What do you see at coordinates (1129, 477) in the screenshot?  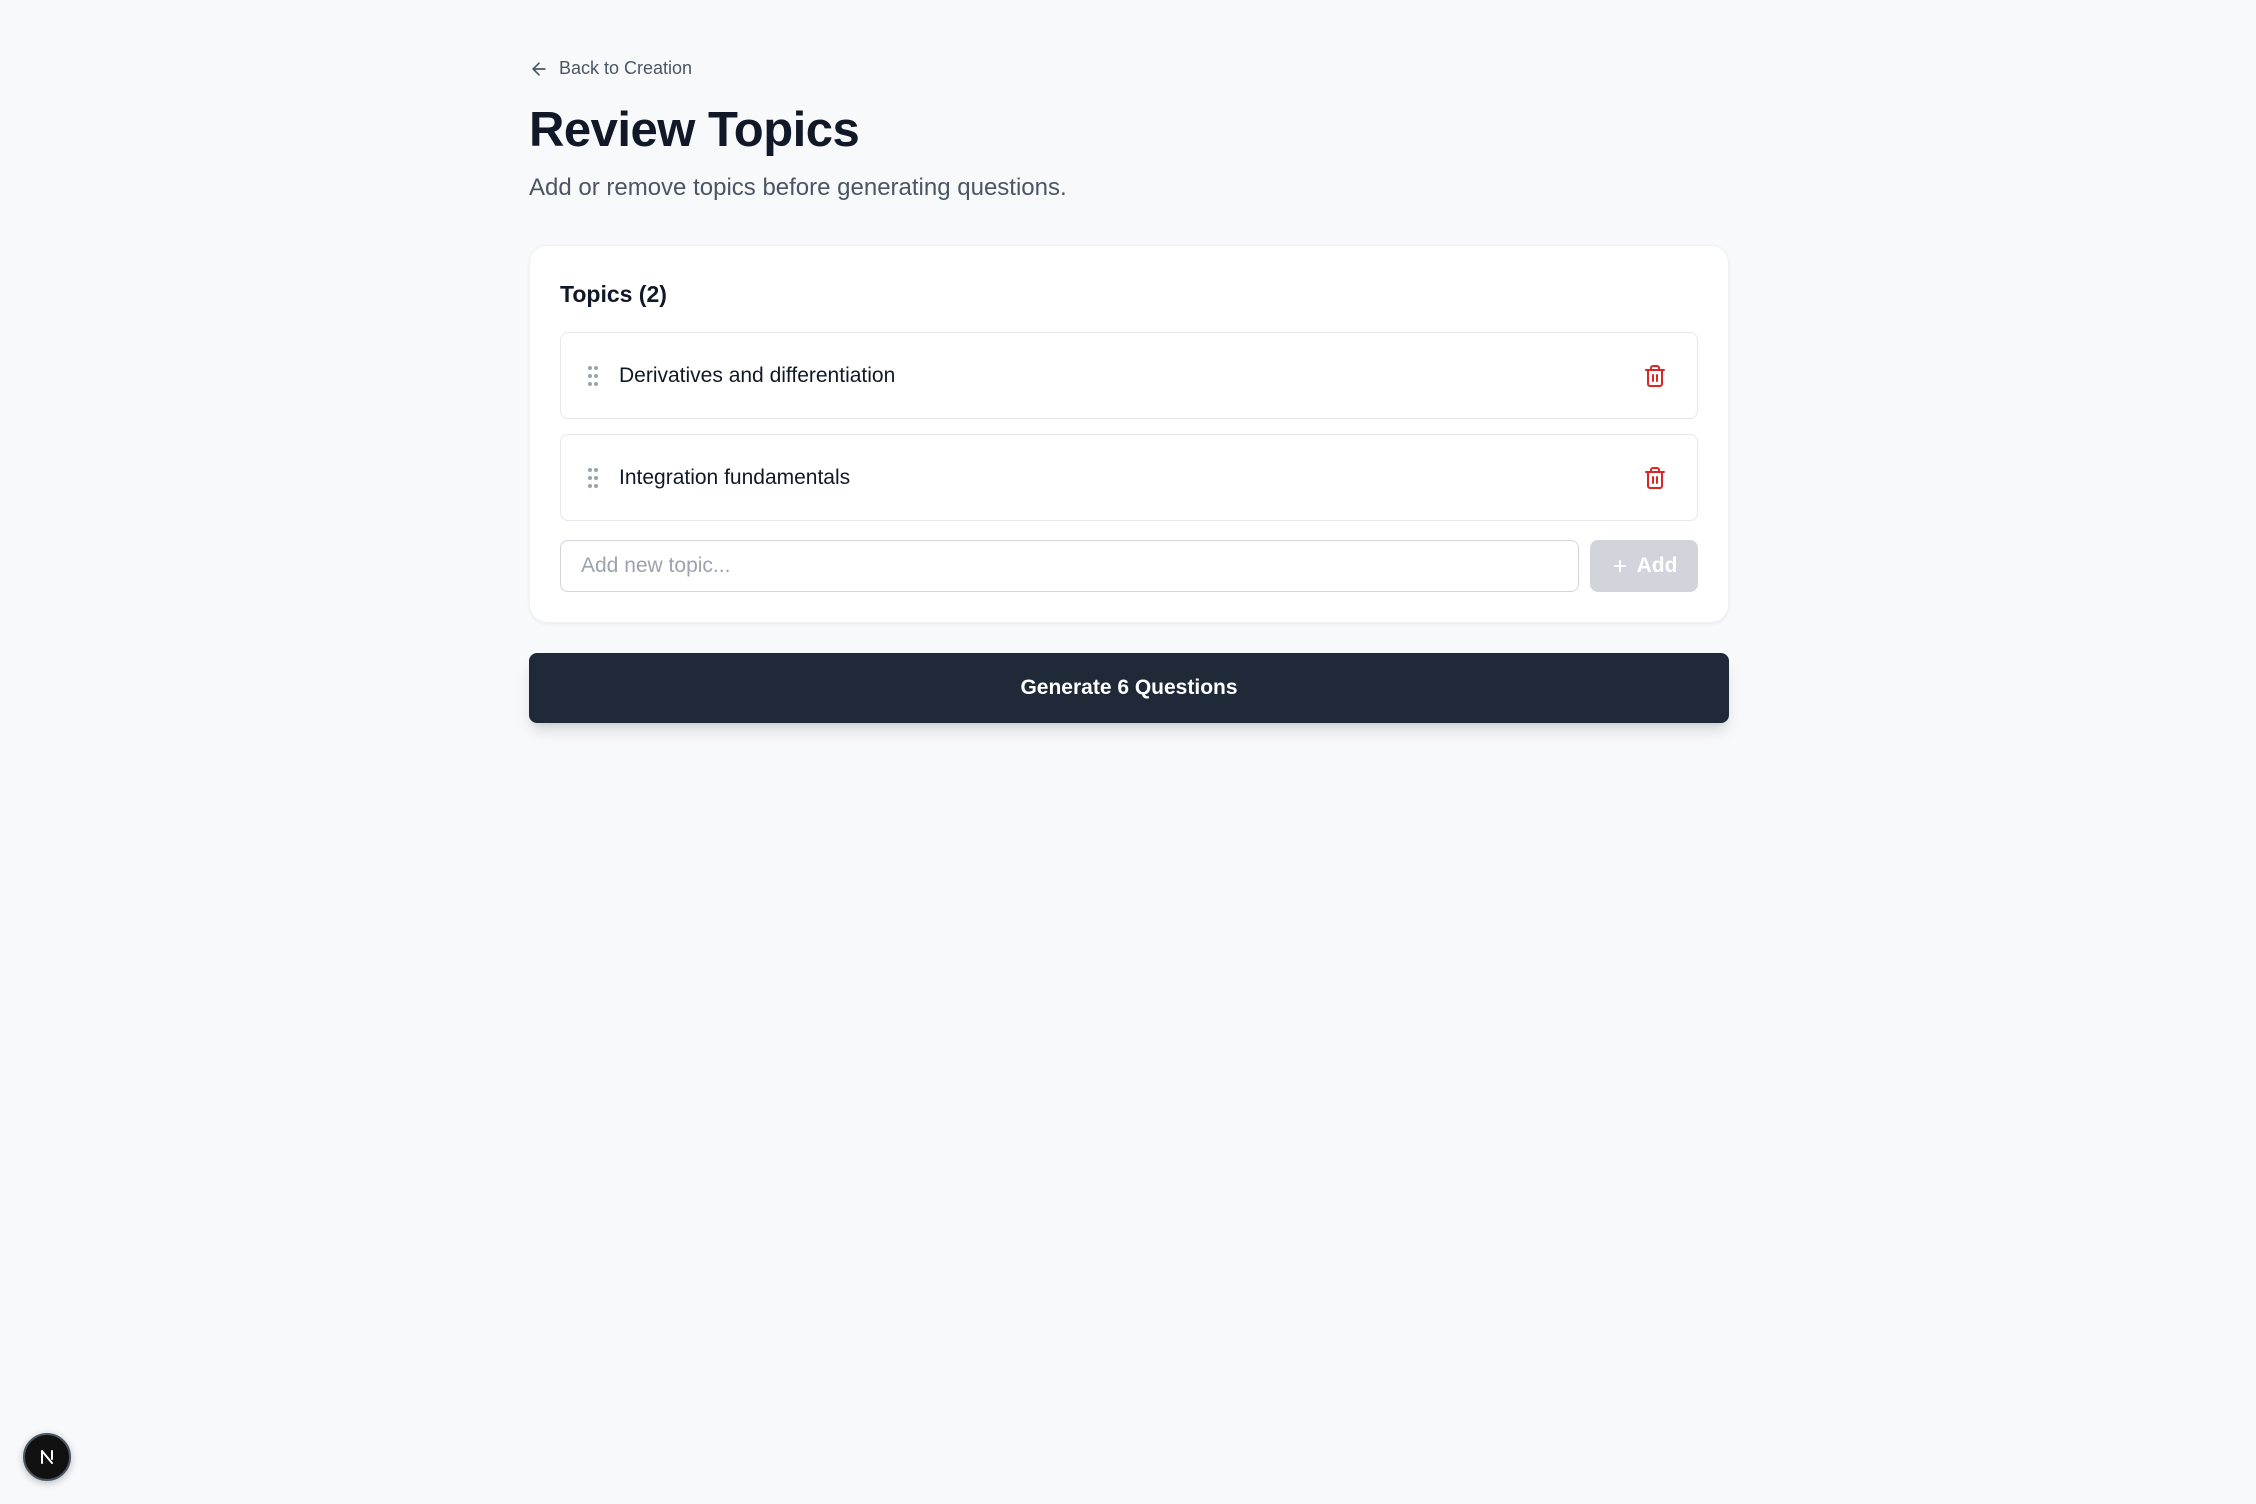 I see `topic-item: Integration fundamentals` at bounding box center [1129, 477].